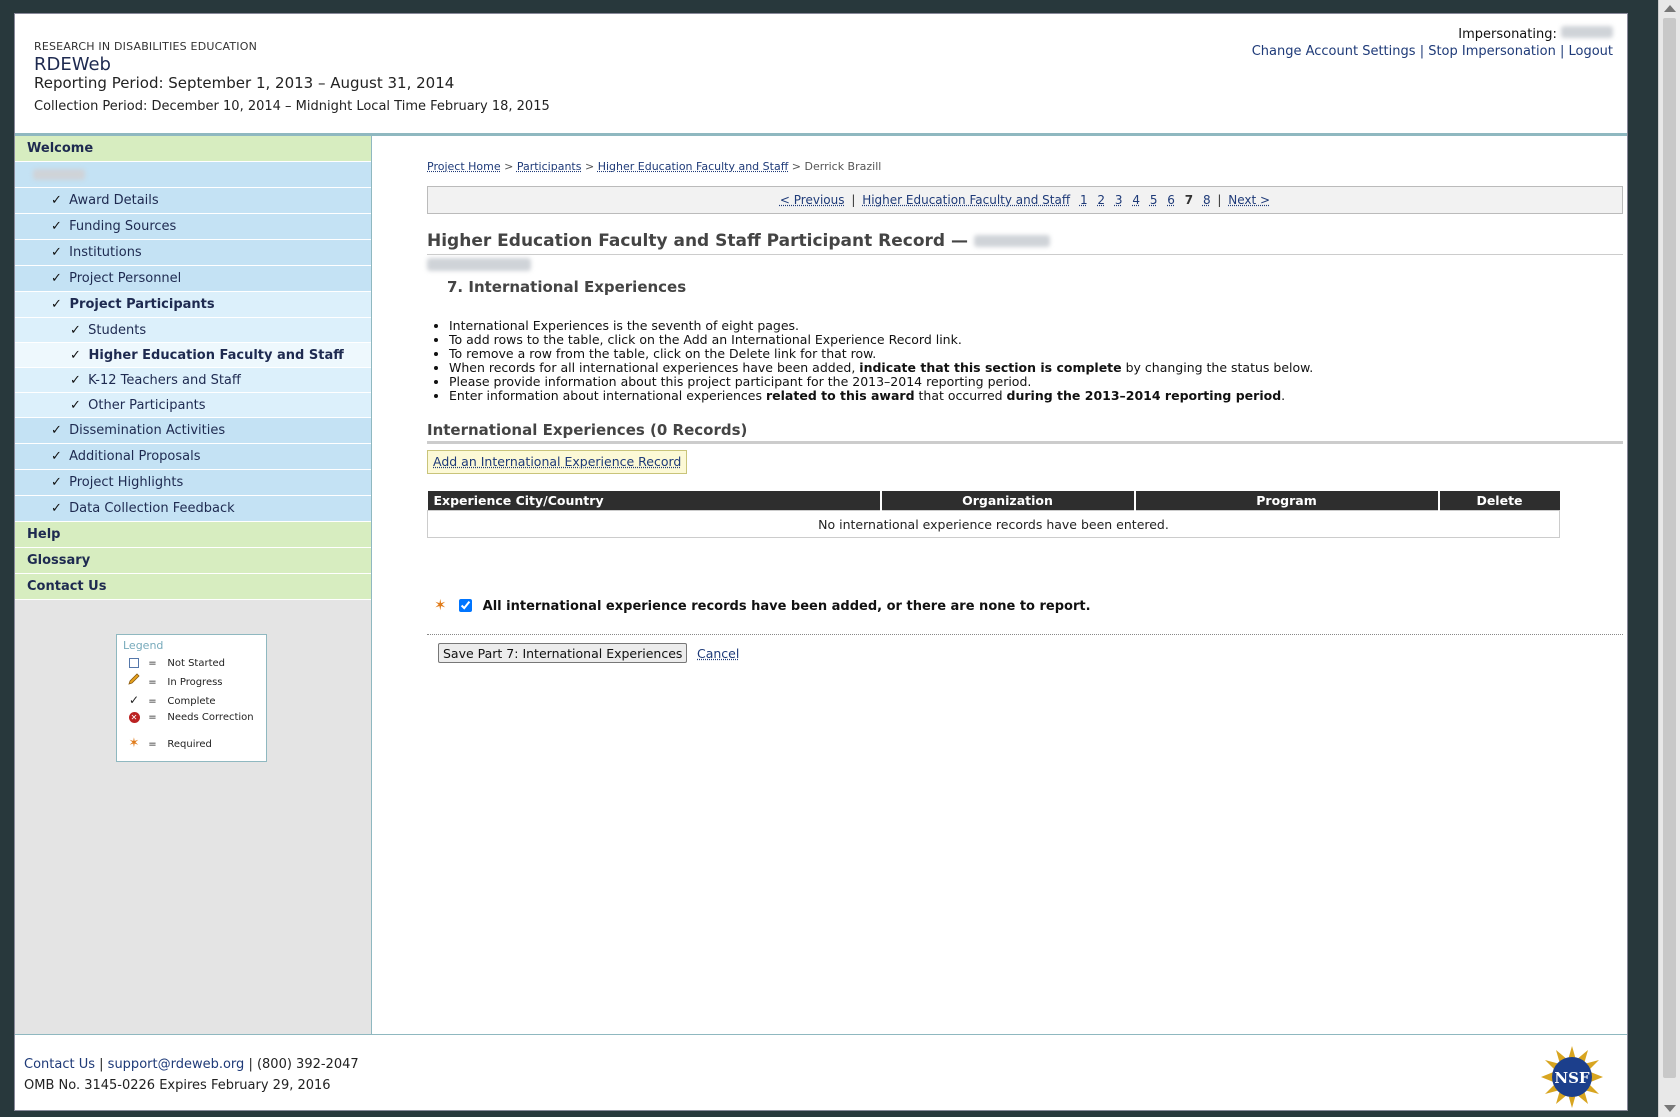 Image resolution: width=1680 pixels, height=1117 pixels. I want to click on section-link: Higher Education Faculty and Staff, so click(966, 200).